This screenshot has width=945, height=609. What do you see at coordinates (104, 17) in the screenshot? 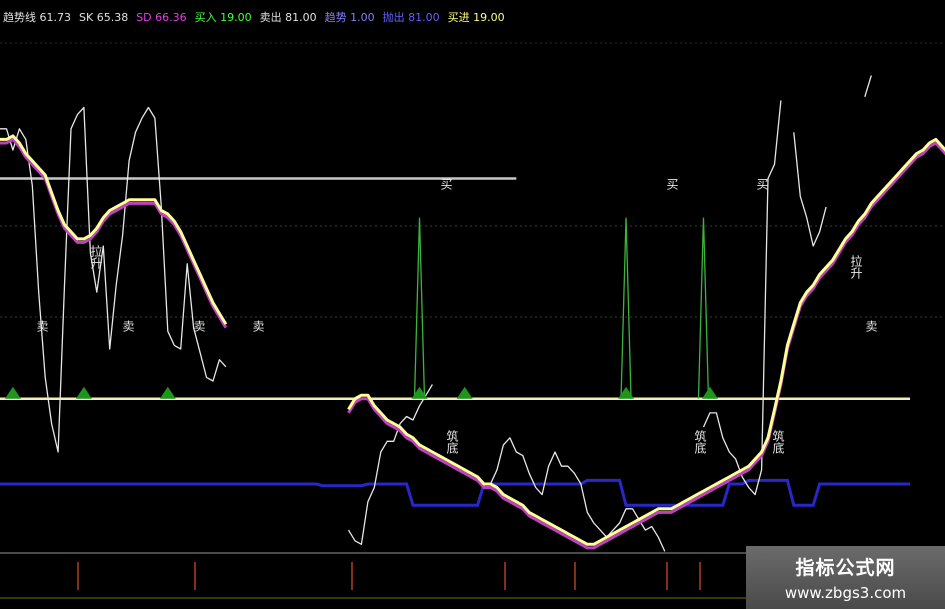
I see `legend-item-sk: SK 65.38` at bounding box center [104, 17].